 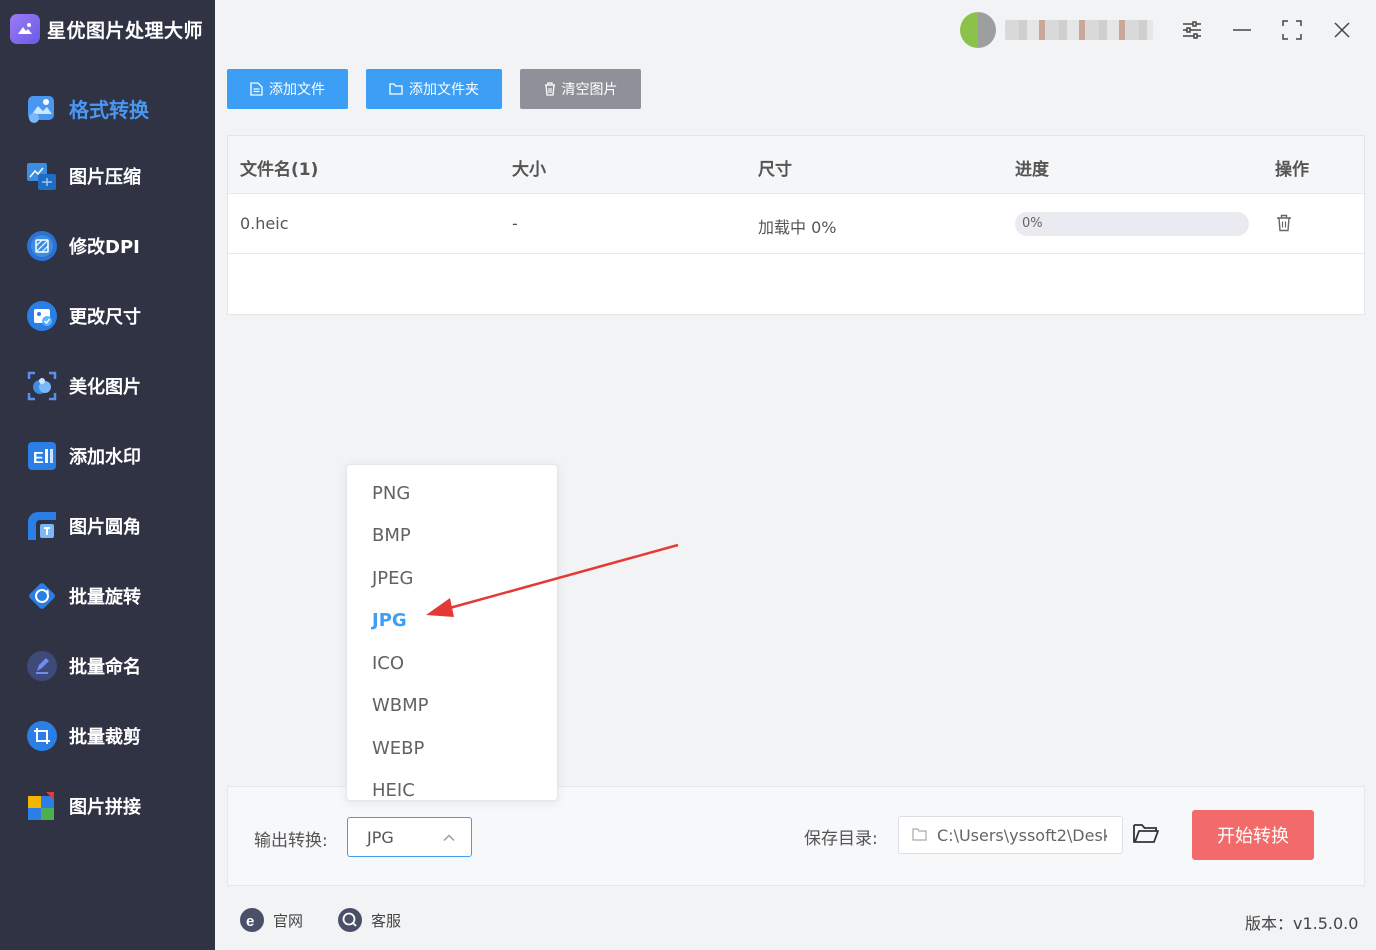 What do you see at coordinates (105, 667) in the screenshot?
I see `sidebar-item-label: 批量命名` at bounding box center [105, 667].